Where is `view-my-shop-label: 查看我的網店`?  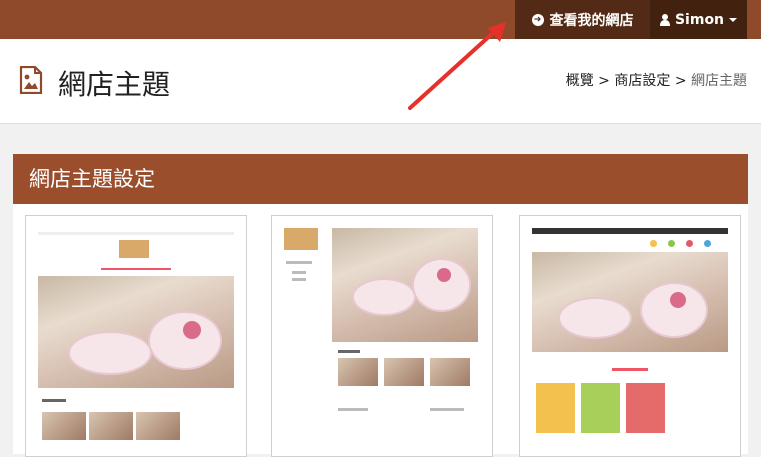 view-my-shop-label: 查看我的網店 is located at coordinates (591, 20).